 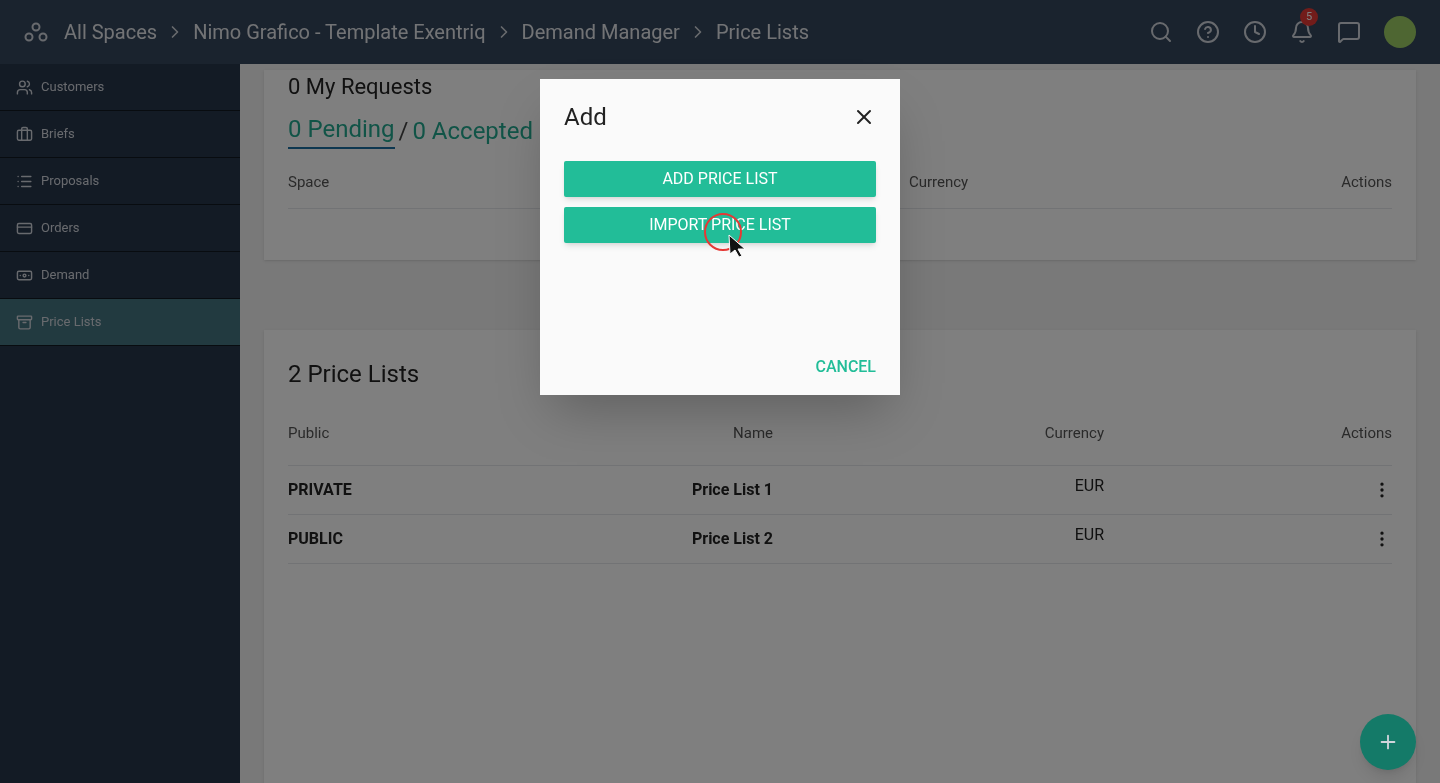 What do you see at coordinates (360, 87) in the screenshot?
I see `card-title: 0 My Requests` at bounding box center [360, 87].